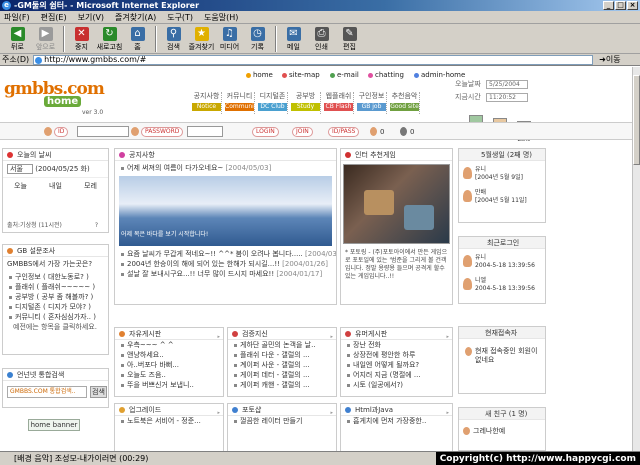  I want to click on toolbar-refresh-button: ↻ 새로고침, so click(109, 39).